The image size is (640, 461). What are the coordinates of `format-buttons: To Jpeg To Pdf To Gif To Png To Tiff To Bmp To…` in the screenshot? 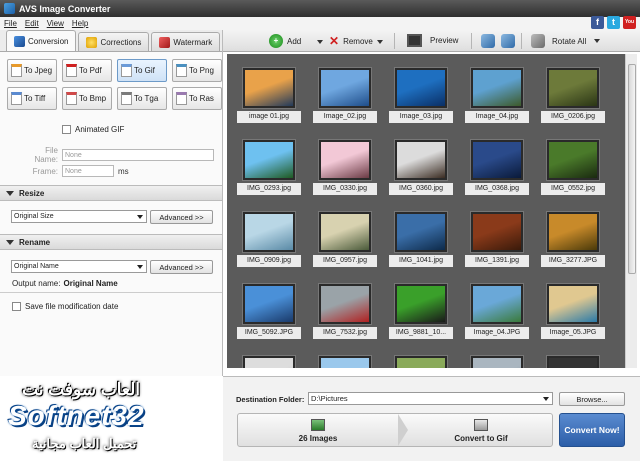 It's located at (111, 81).